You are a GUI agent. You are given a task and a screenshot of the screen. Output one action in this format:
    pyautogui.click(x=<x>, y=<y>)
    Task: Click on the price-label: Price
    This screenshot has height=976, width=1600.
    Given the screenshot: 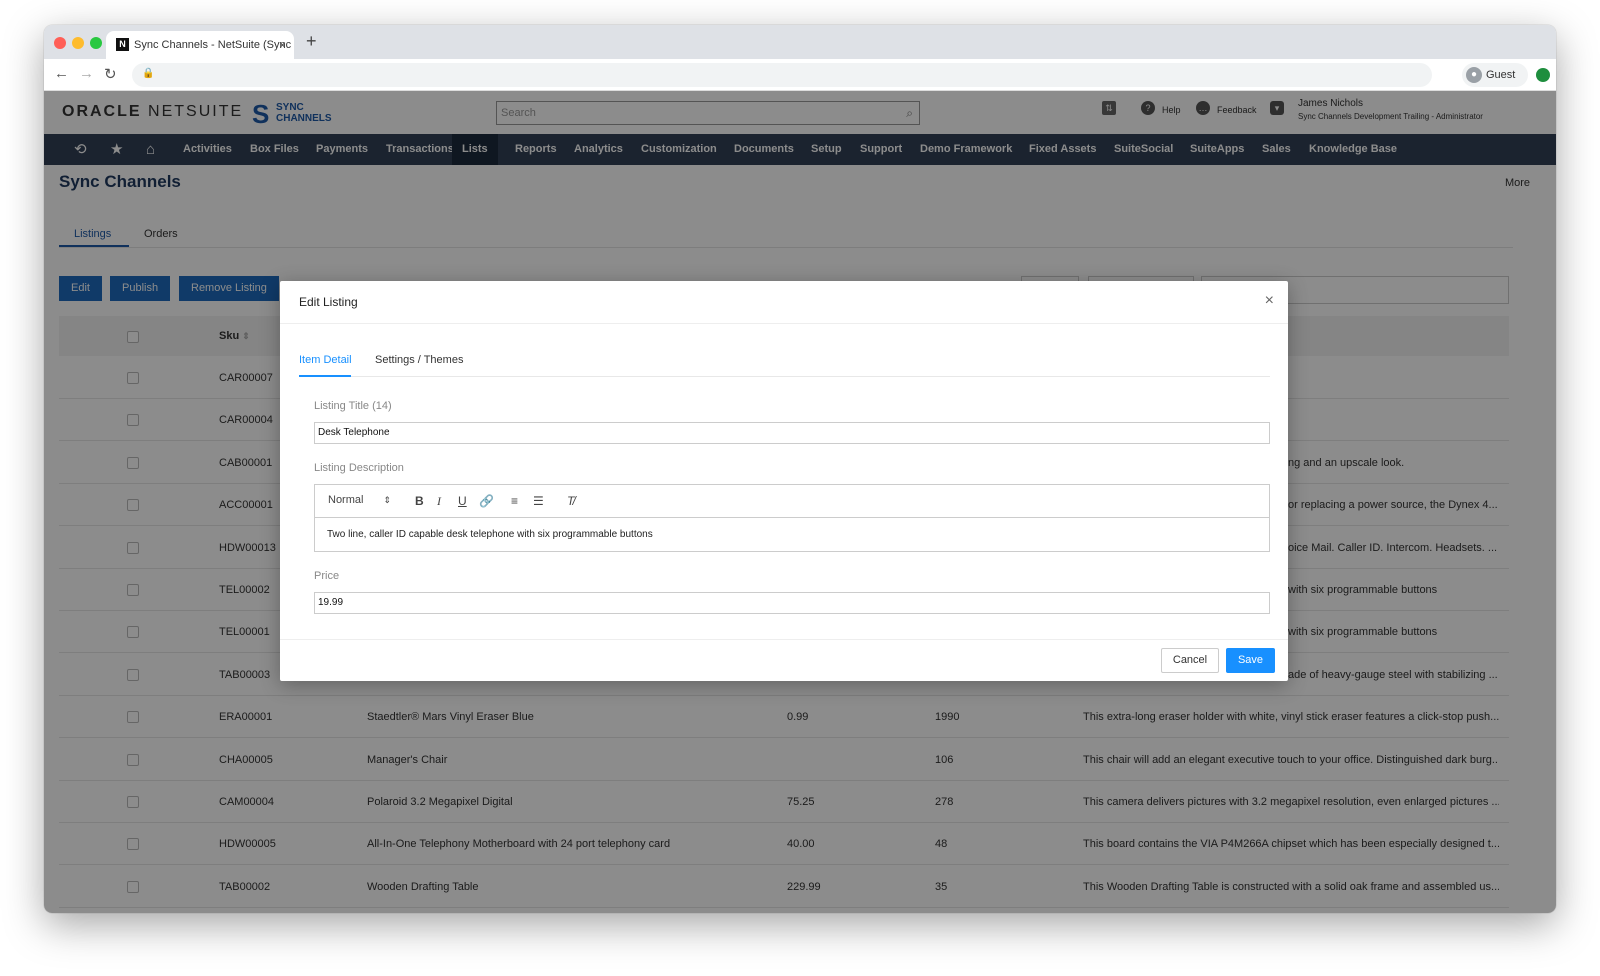 What is the action you would take?
    pyautogui.click(x=327, y=576)
    